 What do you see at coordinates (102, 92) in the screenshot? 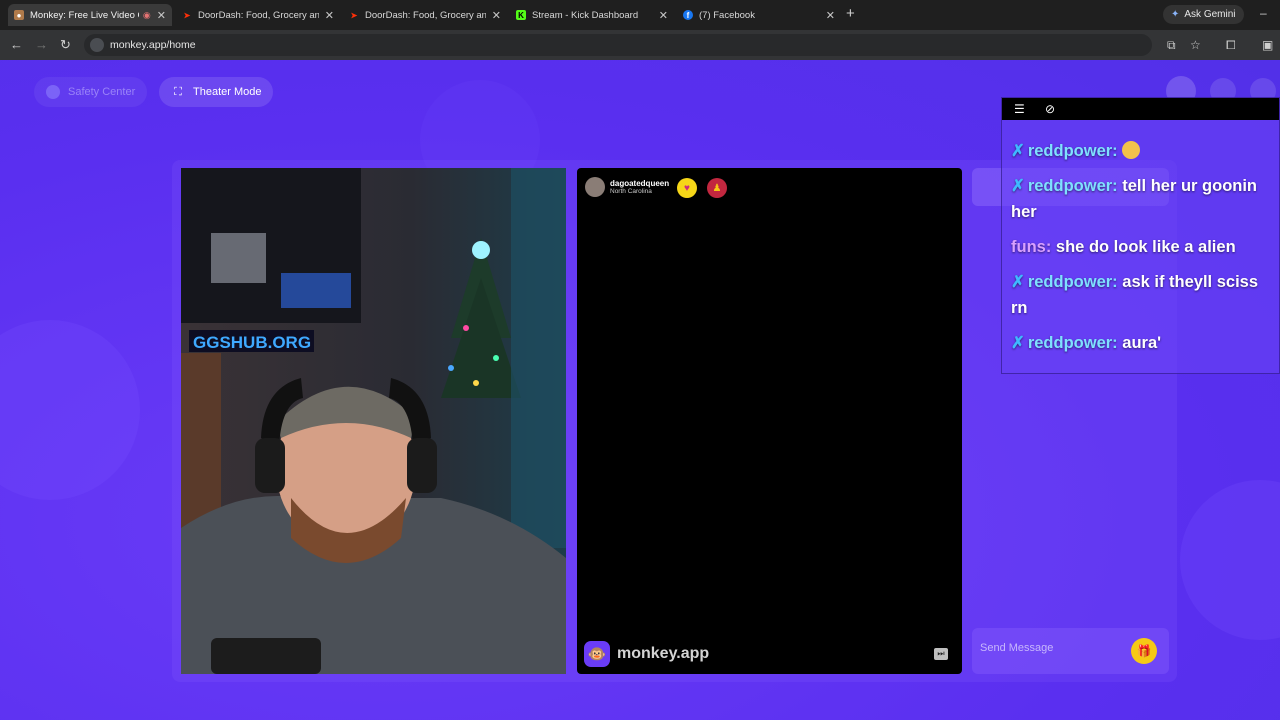
I see `safety-center-label: Safety Center` at bounding box center [102, 92].